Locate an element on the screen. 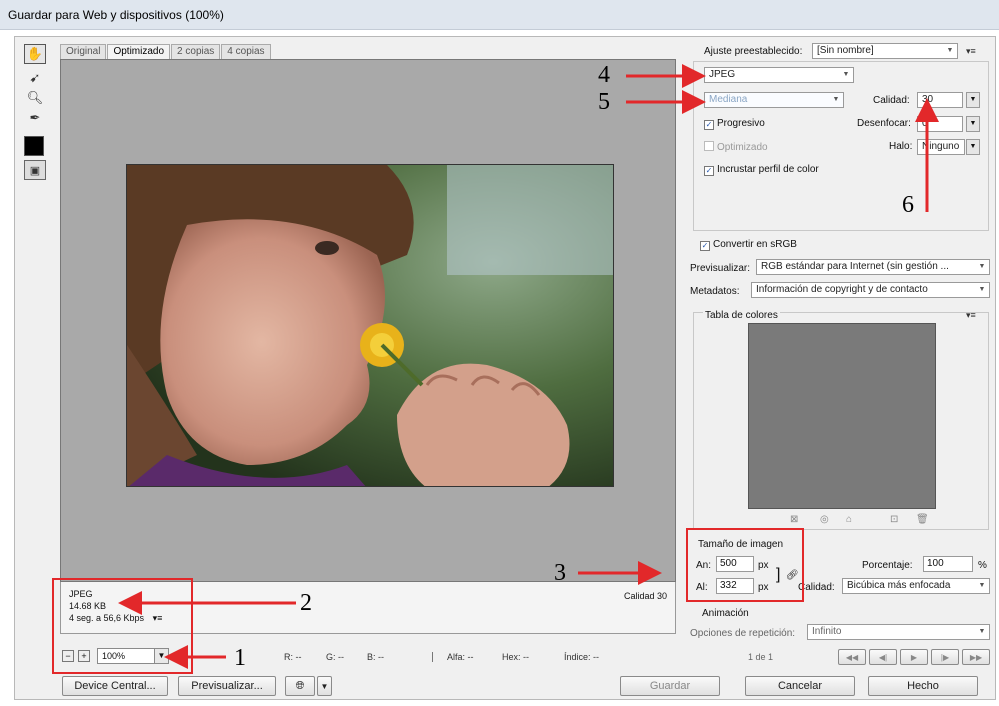 This screenshot has height=706, width=999. annotation-number-3: 3 is located at coordinates (560, 573).